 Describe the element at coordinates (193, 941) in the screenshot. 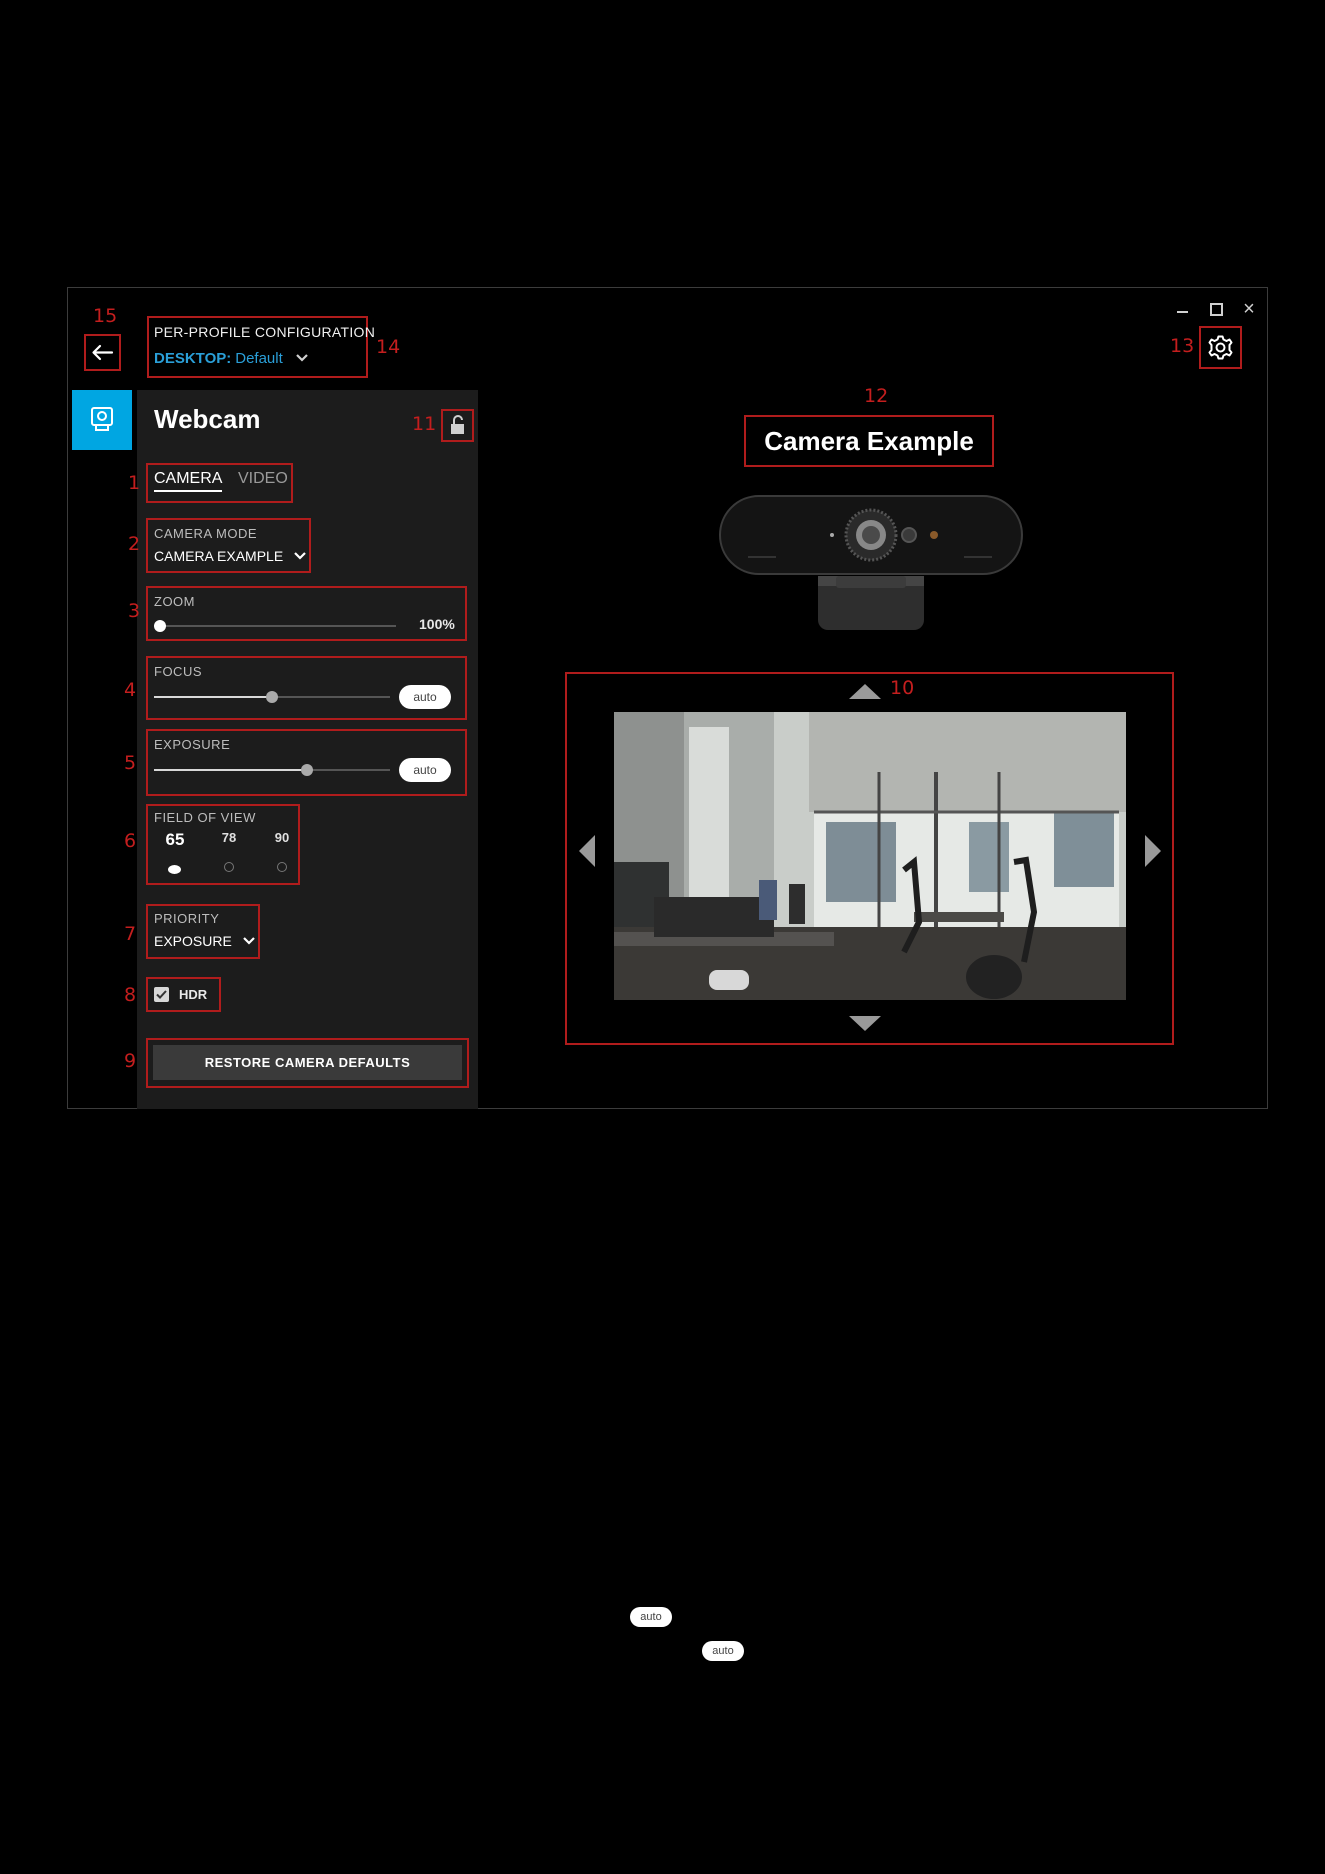

I see `priority-value: EXPOSURE` at that location.